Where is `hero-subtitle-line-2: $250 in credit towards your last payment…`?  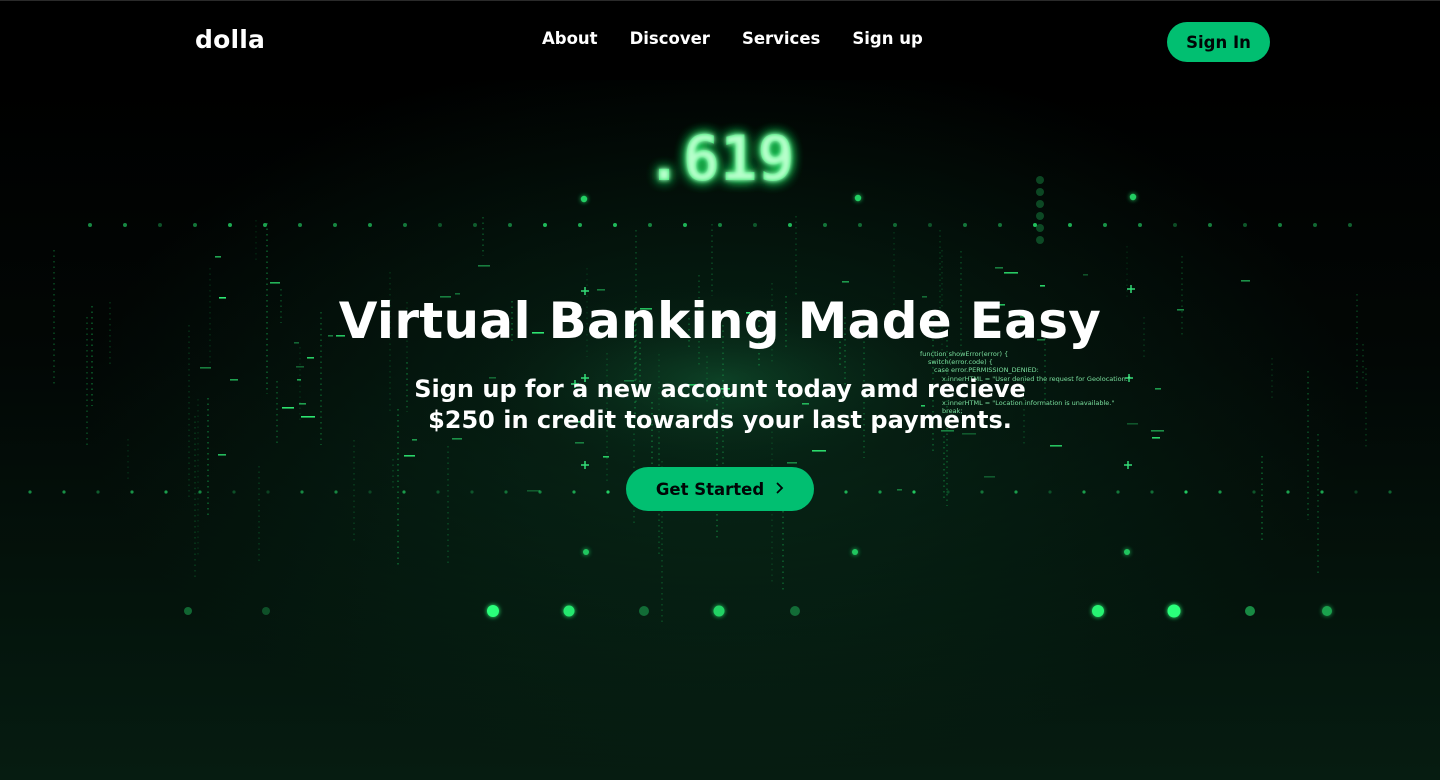 hero-subtitle-line-2: $250 in credit towards your last payment… is located at coordinates (720, 420).